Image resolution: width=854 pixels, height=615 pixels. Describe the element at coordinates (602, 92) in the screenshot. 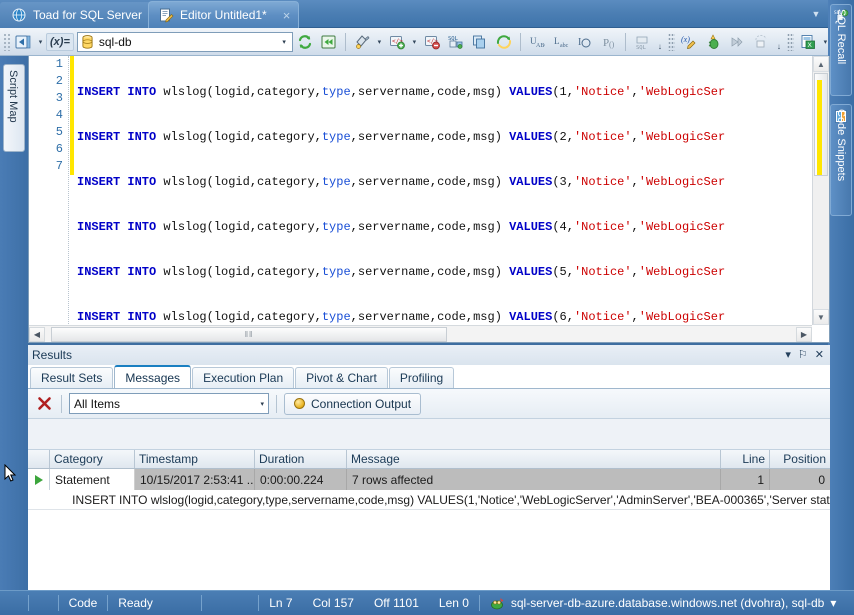

I see `code-string: 'Notice'` at that location.